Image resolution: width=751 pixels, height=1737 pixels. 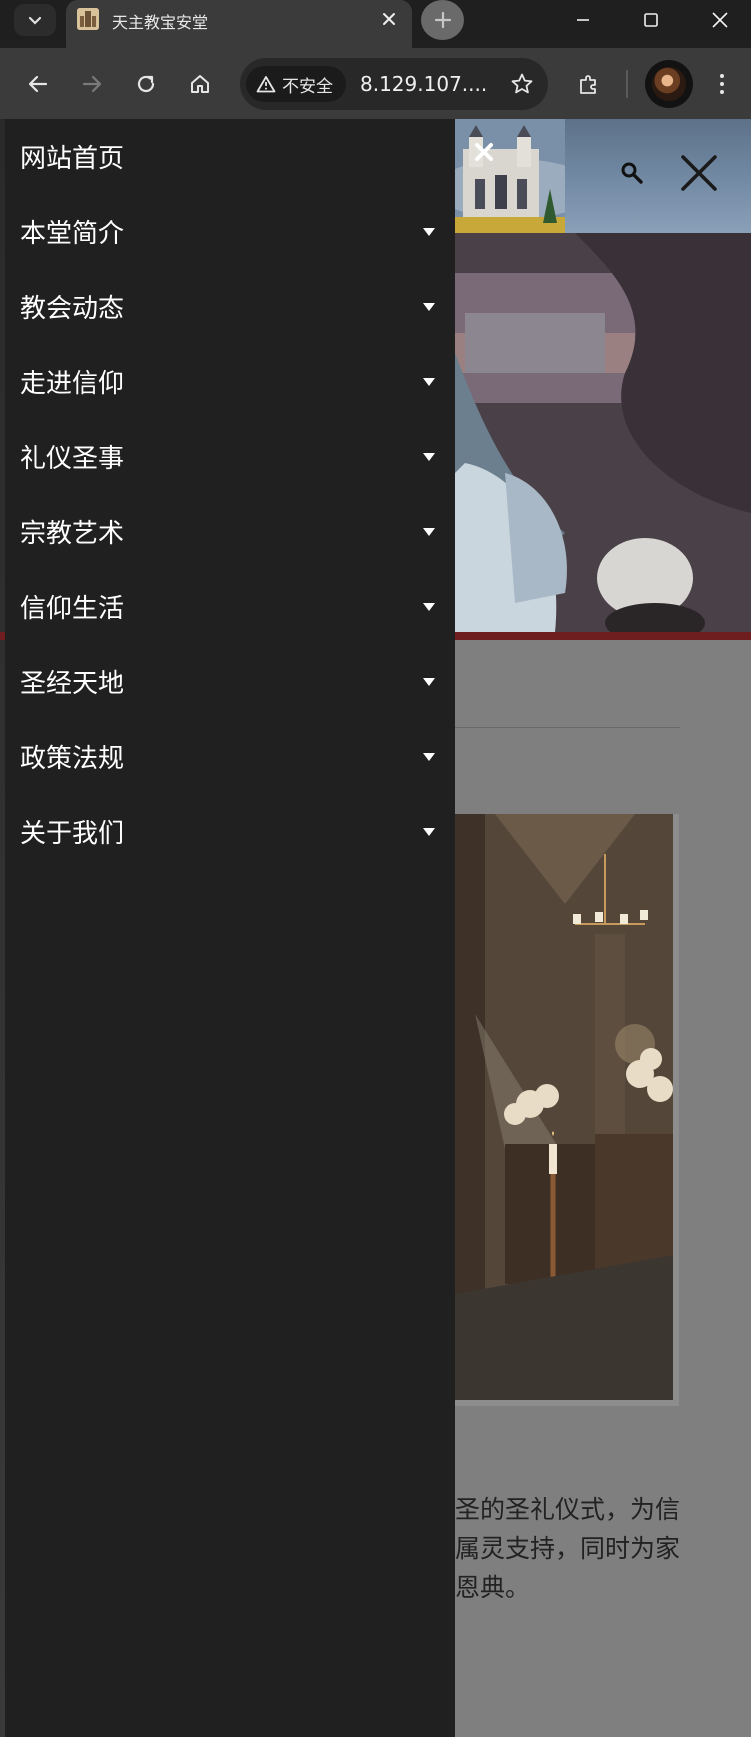 I want to click on plus-icon, so click(x=442, y=20).